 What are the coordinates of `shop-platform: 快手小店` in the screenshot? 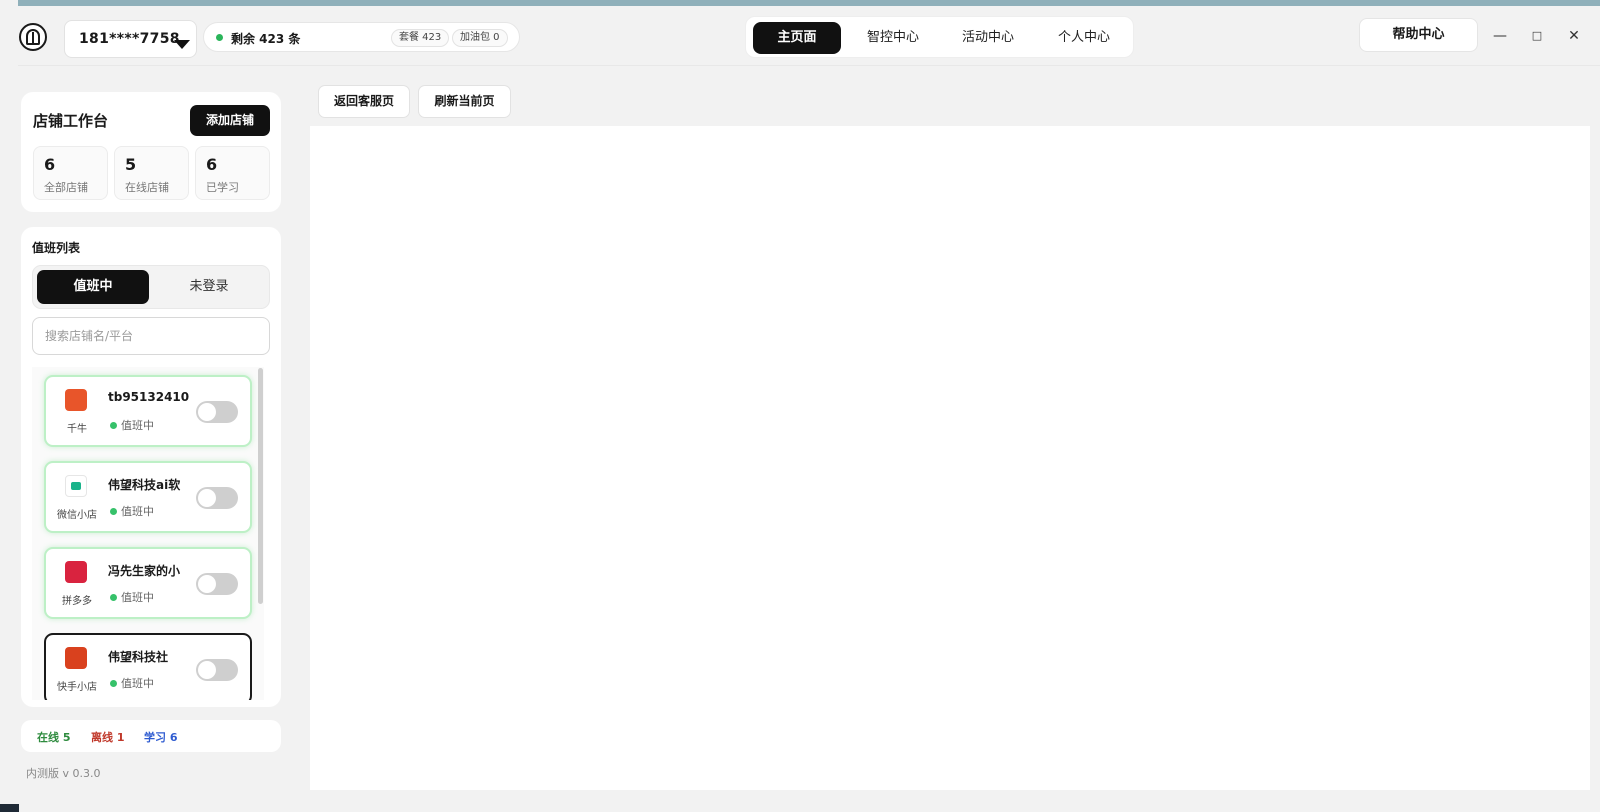 It's located at (77, 687).